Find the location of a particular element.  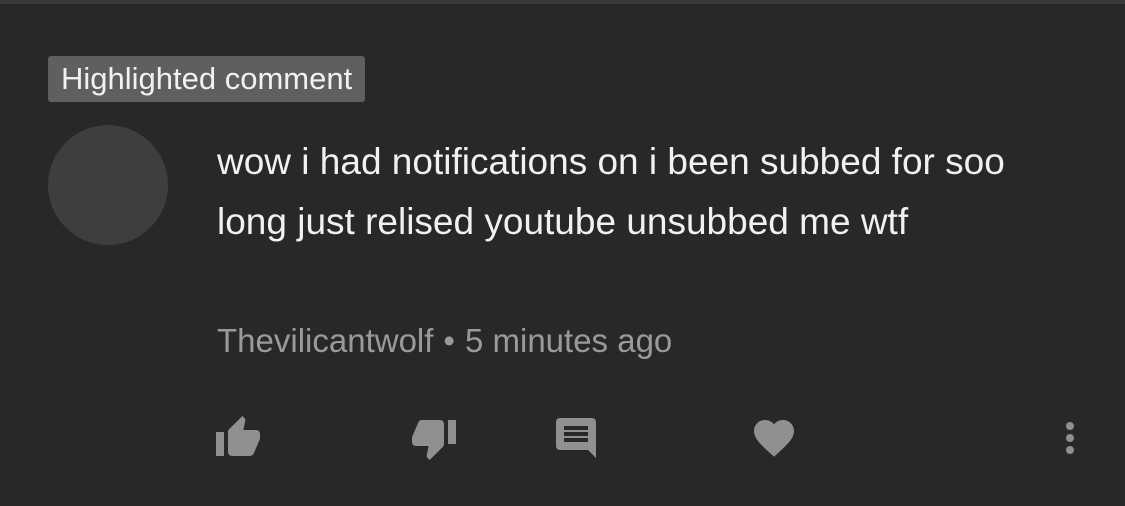

dislike-button is located at coordinates (434, 438).